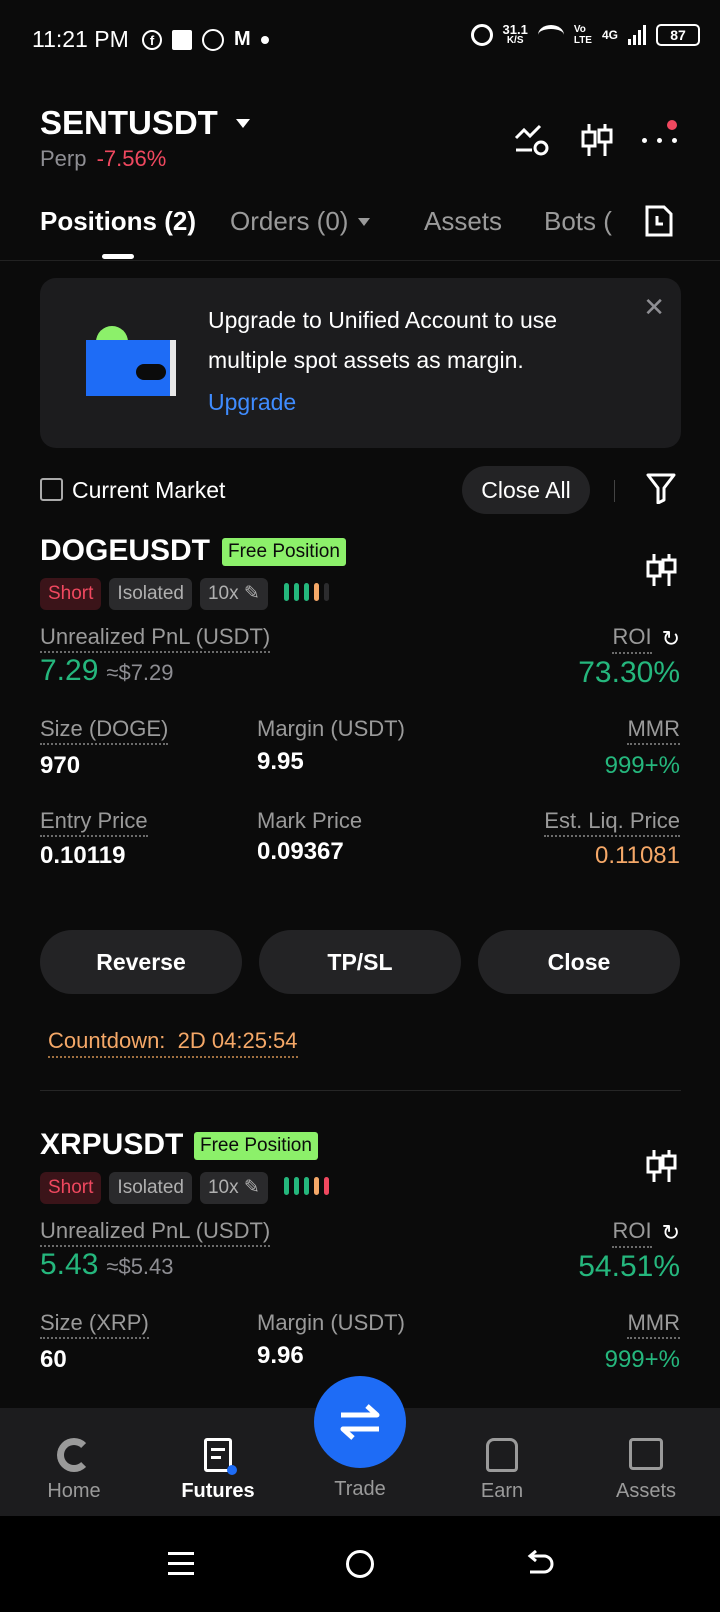  What do you see at coordinates (481, 35) in the screenshot?
I see `alarm-icon` at bounding box center [481, 35].